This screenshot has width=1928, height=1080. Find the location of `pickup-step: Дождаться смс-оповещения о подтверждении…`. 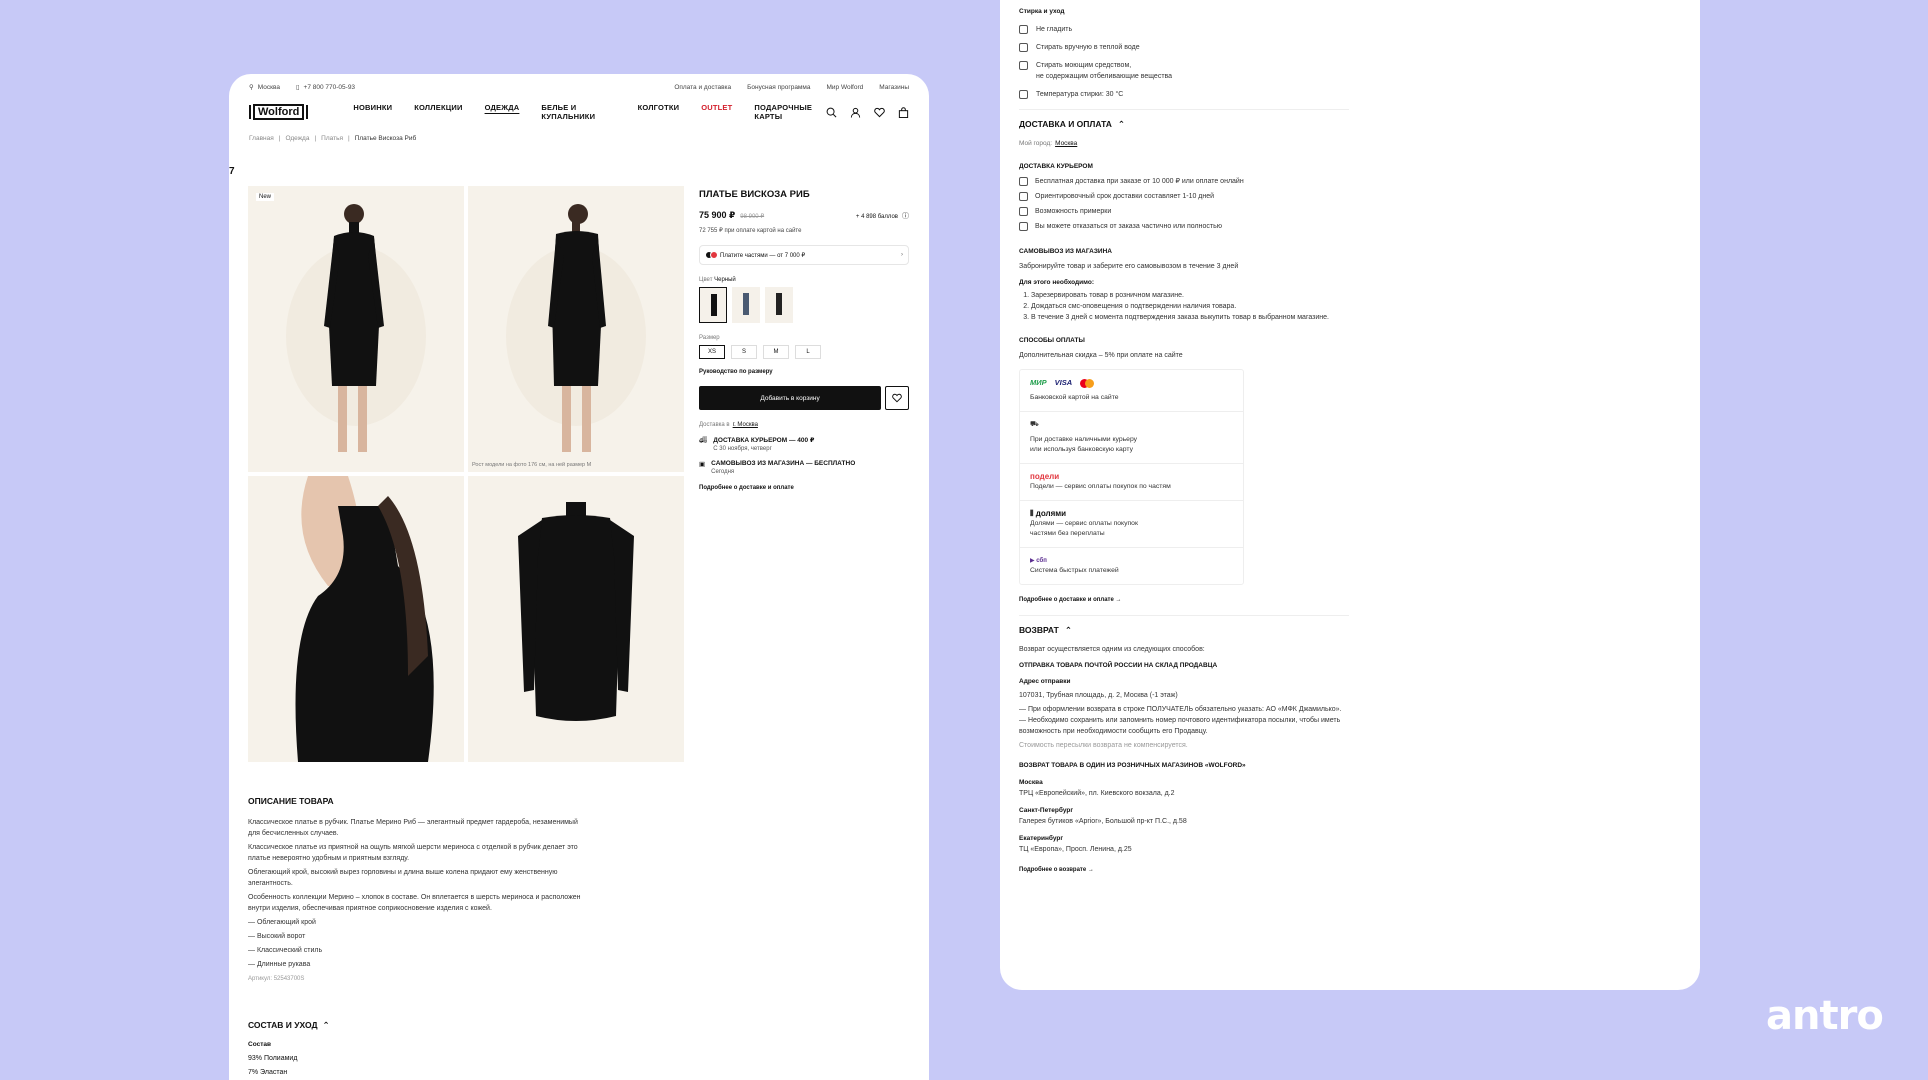

pickup-step: Дождаться смс-оповещения о подтверждении… is located at coordinates (1190, 306).